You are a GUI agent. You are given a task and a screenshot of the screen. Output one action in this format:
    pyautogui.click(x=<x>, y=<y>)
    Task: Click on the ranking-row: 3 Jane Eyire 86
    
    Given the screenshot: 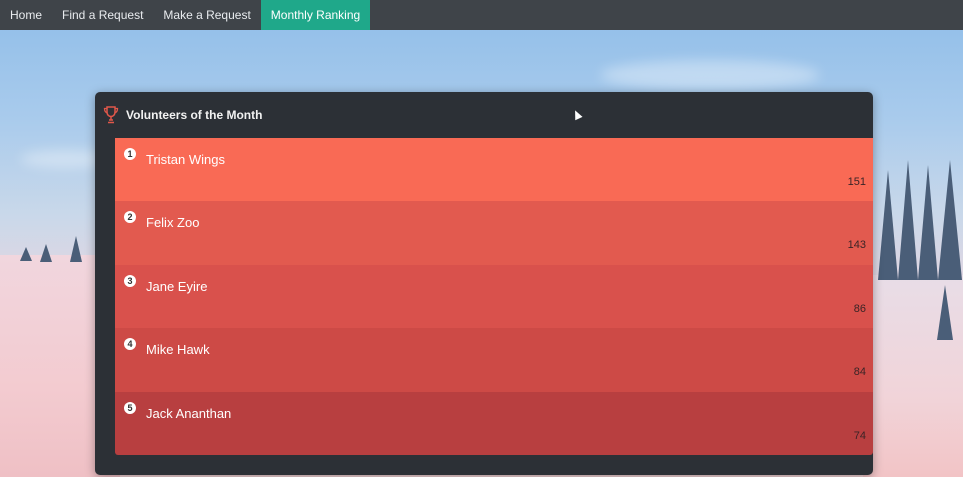 What is the action you would take?
    pyautogui.click(x=494, y=296)
    